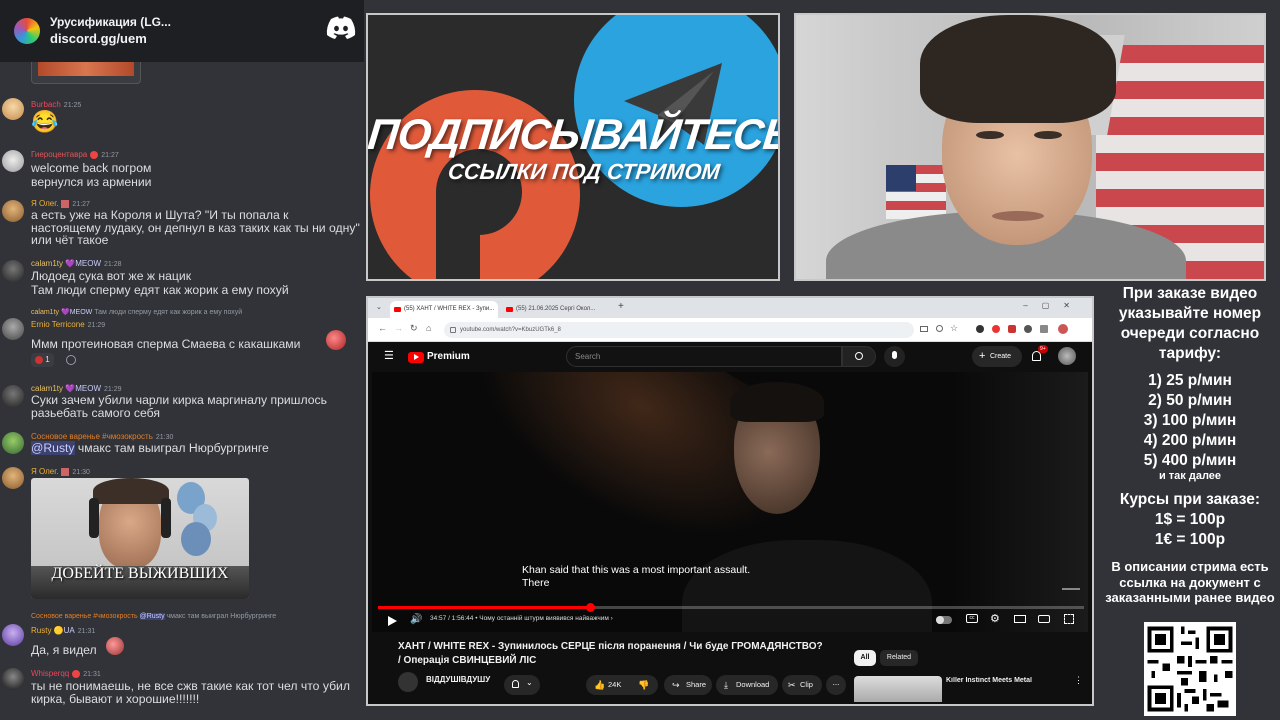 Image resolution: width=1280 pixels, height=720 pixels. I want to click on related-video-title: Killer Instinct Meets Metal, so click(1001, 680).